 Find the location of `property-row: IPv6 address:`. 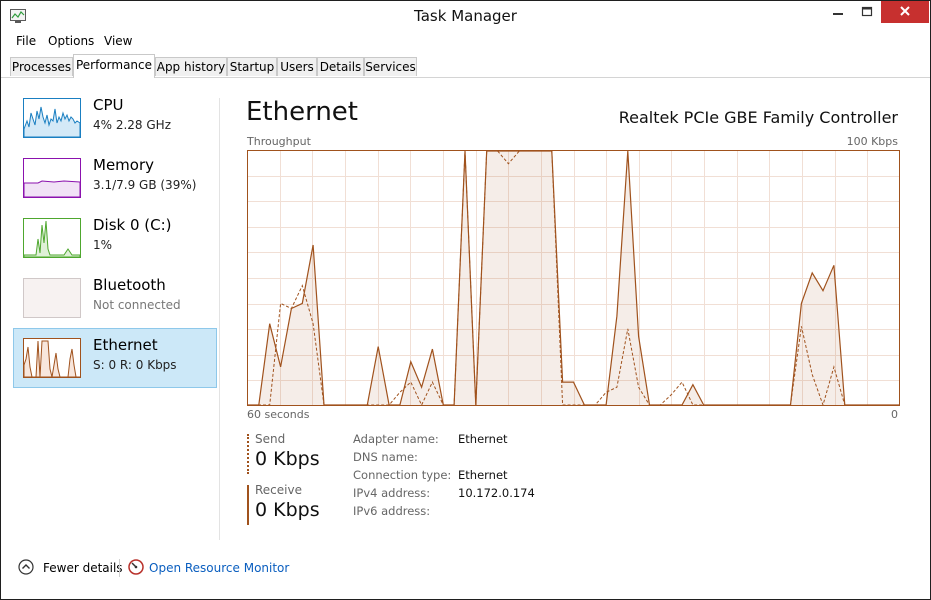

property-row: IPv6 address: is located at coordinates (503, 513).